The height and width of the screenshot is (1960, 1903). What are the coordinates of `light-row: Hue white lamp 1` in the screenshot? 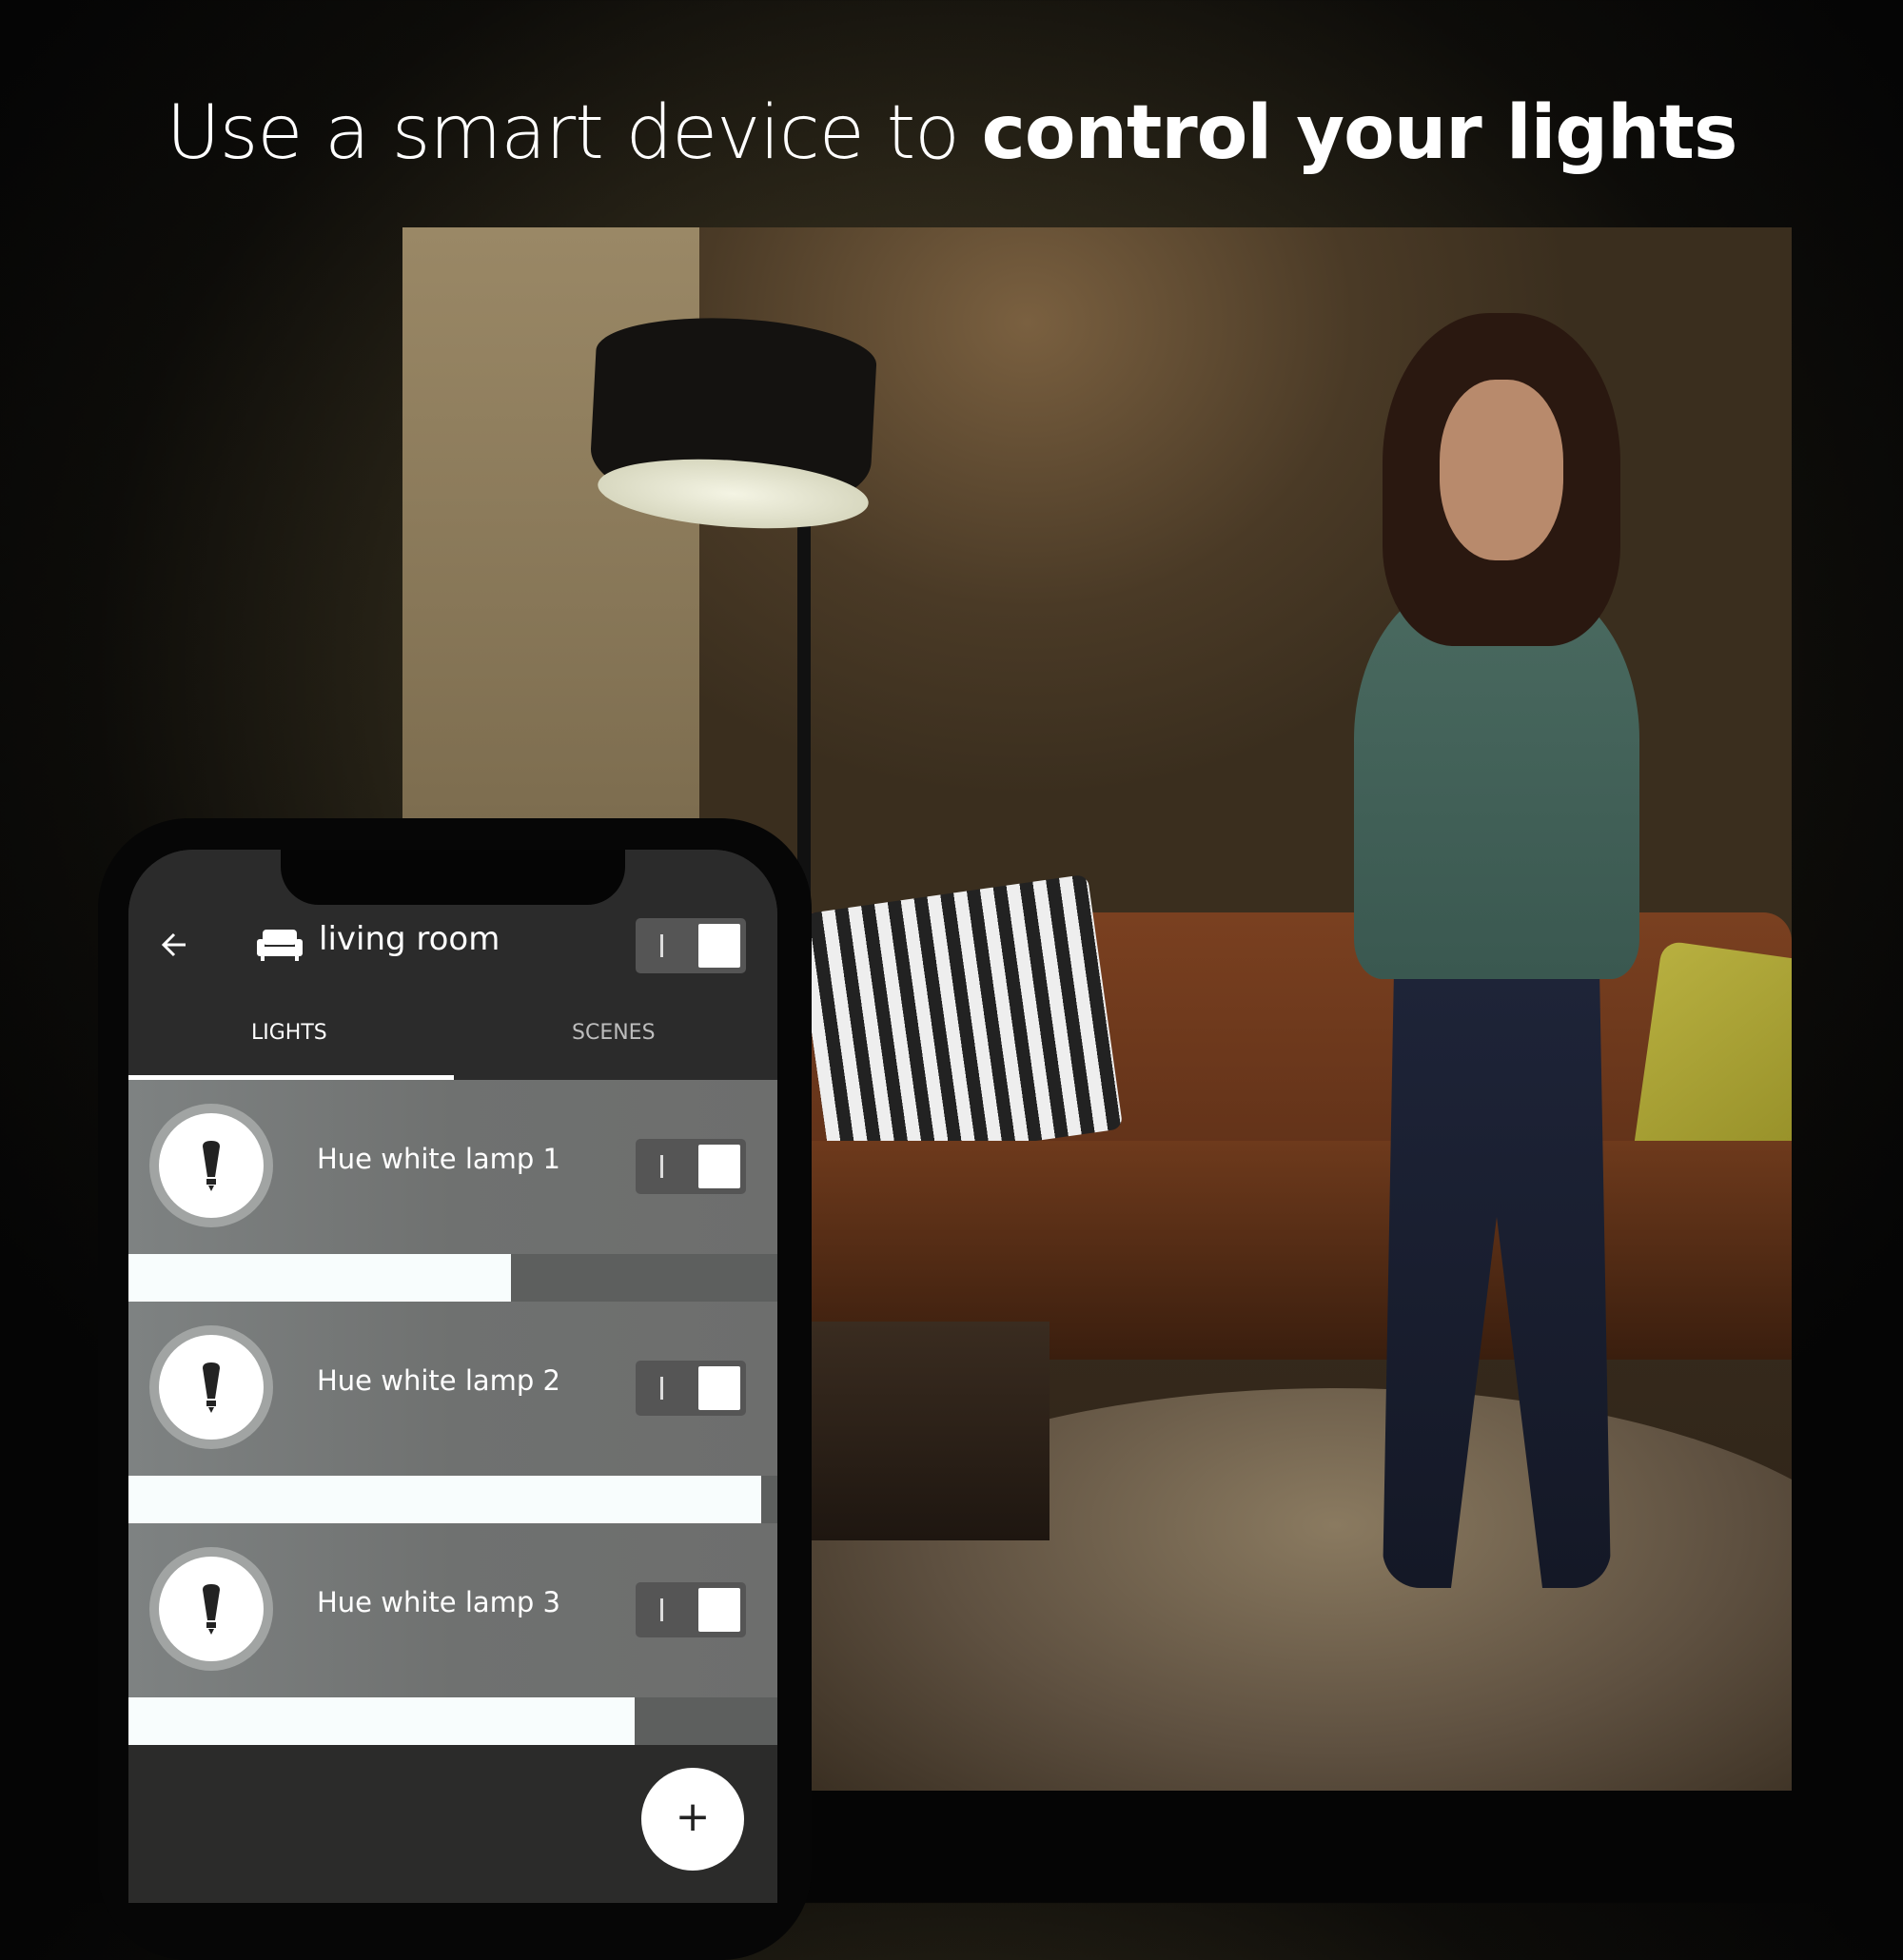 It's located at (453, 1168).